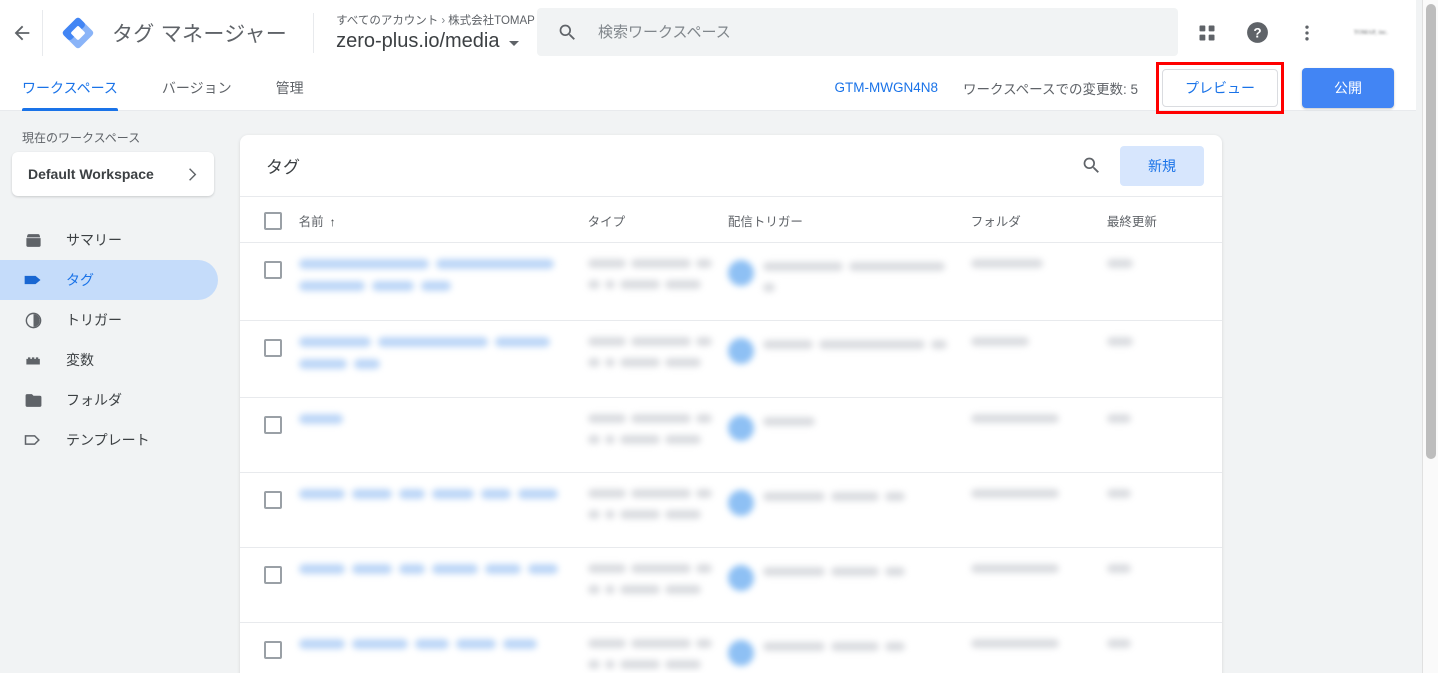 This screenshot has height=673, width=1438. Describe the element at coordinates (81, 138) in the screenshot. I see `current-workspace-label: 現在のワークスペース` at that location.